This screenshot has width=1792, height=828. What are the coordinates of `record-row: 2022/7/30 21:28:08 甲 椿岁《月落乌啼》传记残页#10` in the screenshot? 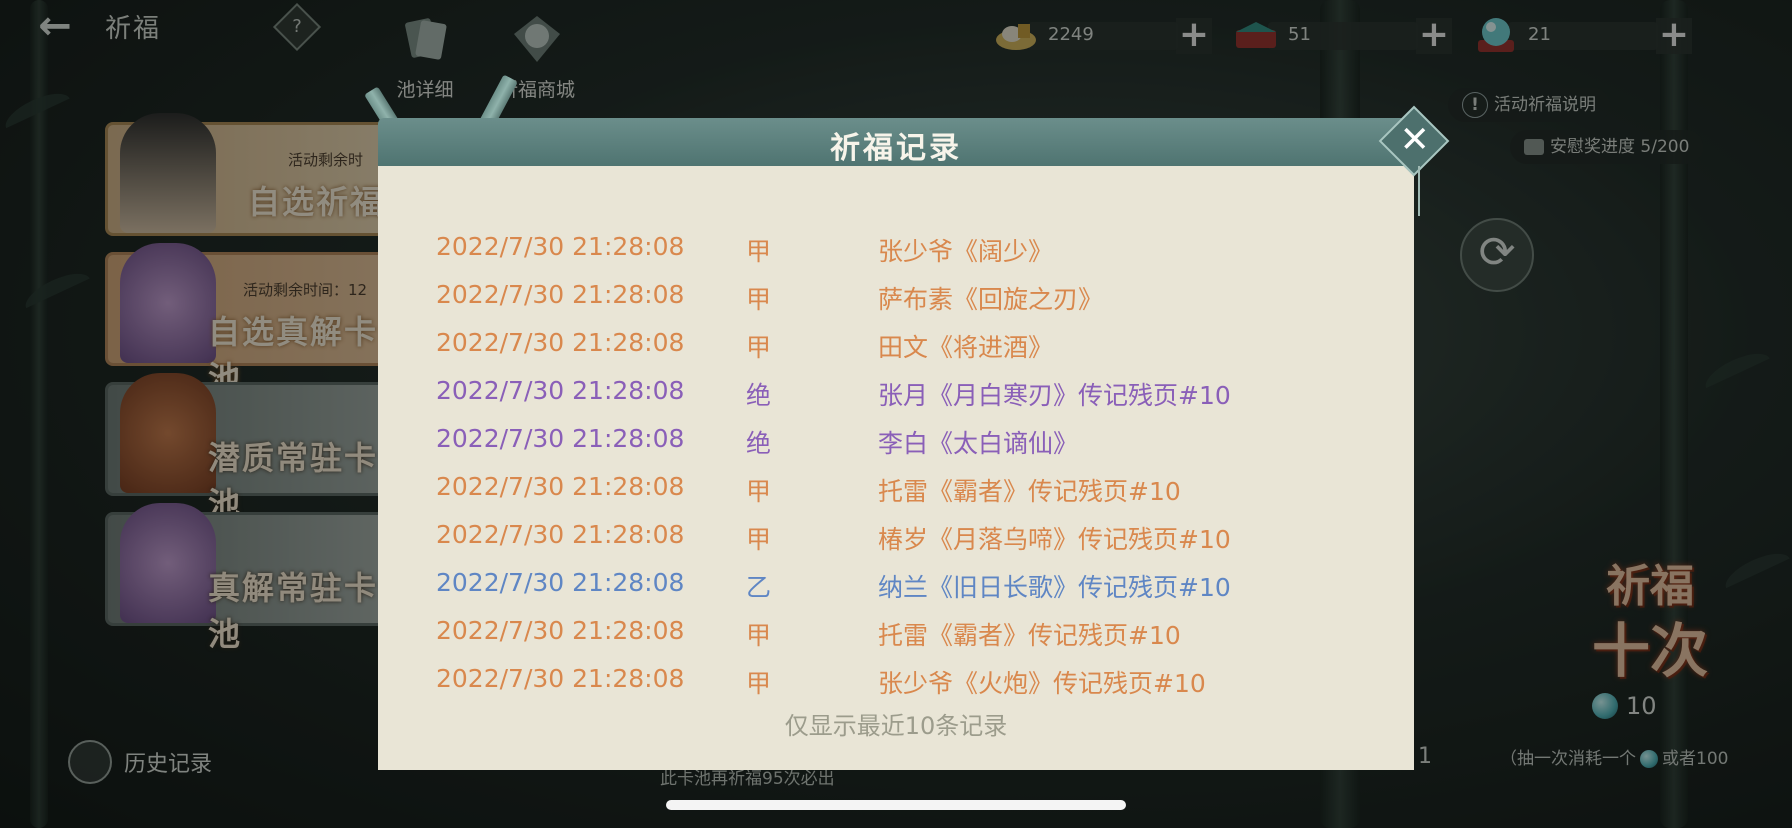 It's located at (886, 538).